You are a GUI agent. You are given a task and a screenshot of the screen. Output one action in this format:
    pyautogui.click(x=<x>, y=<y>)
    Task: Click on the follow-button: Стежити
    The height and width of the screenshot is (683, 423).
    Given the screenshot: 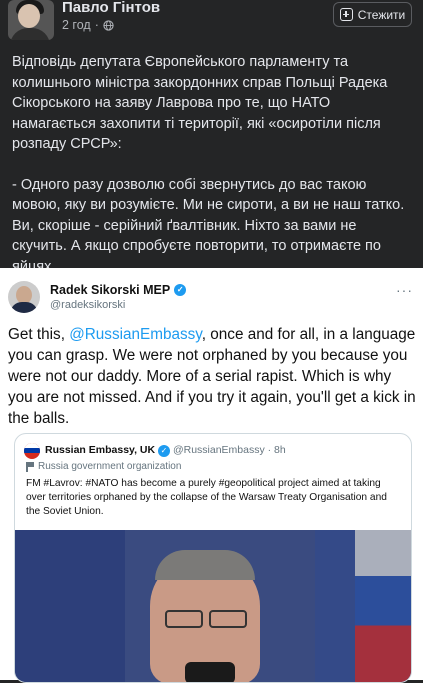 What is the action you would take?
    pyautogui.click(x=372, y=14)
    